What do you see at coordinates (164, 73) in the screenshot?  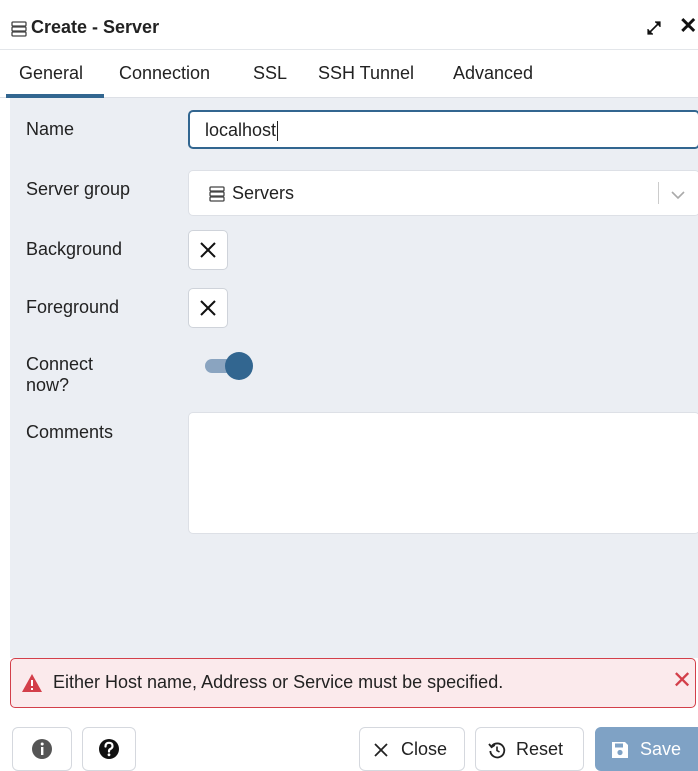 I see `tab-connection: Connection` at bounding box center [164, 73].